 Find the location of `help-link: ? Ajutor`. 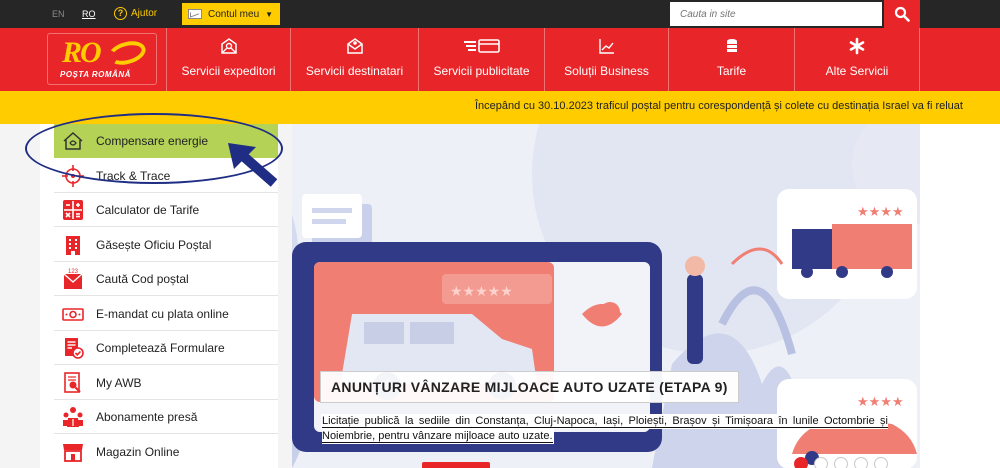

help-link: ? Ajutor is located at coordinates (135, 13).